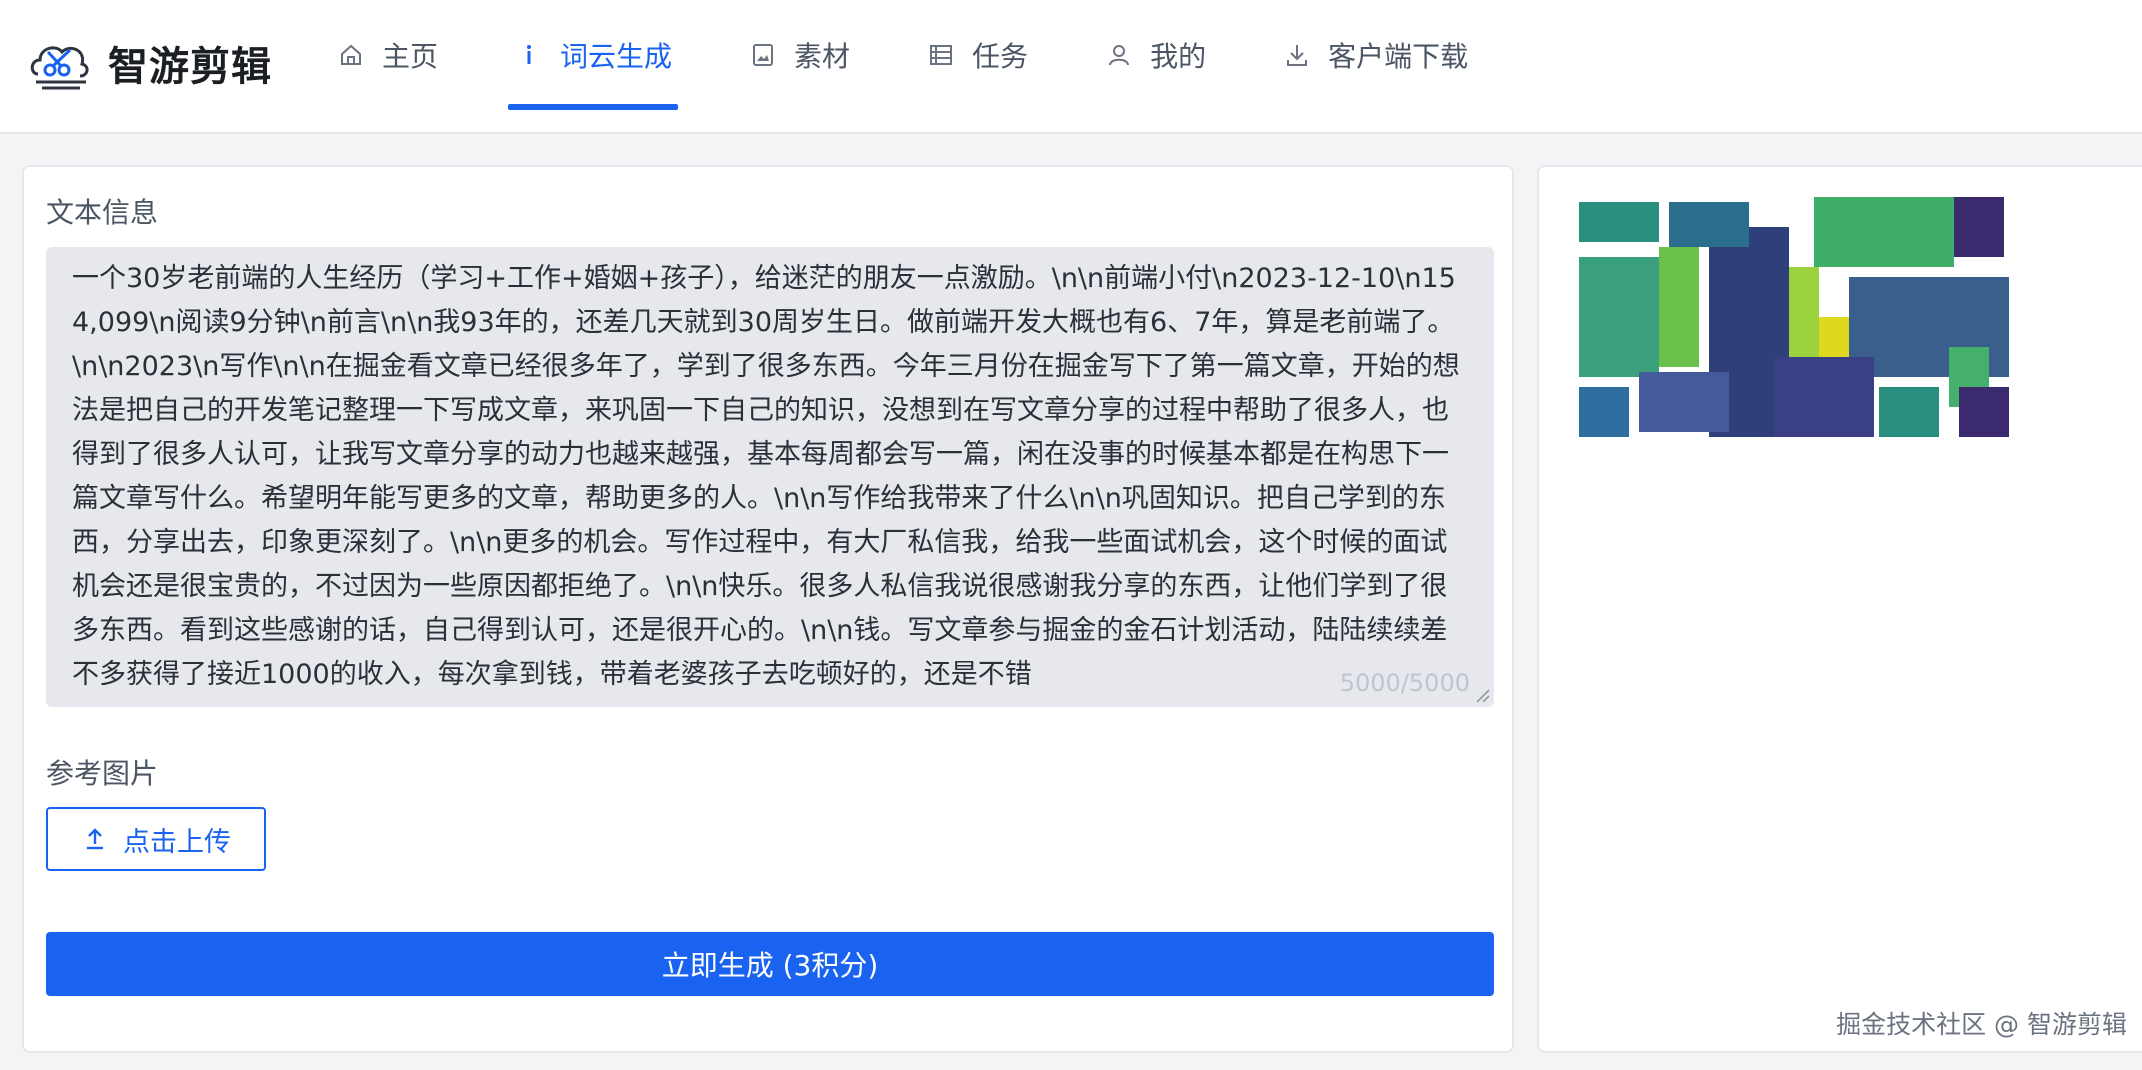  I want to click on generate-button: 立即生成 (3积分), so click(770, 964).